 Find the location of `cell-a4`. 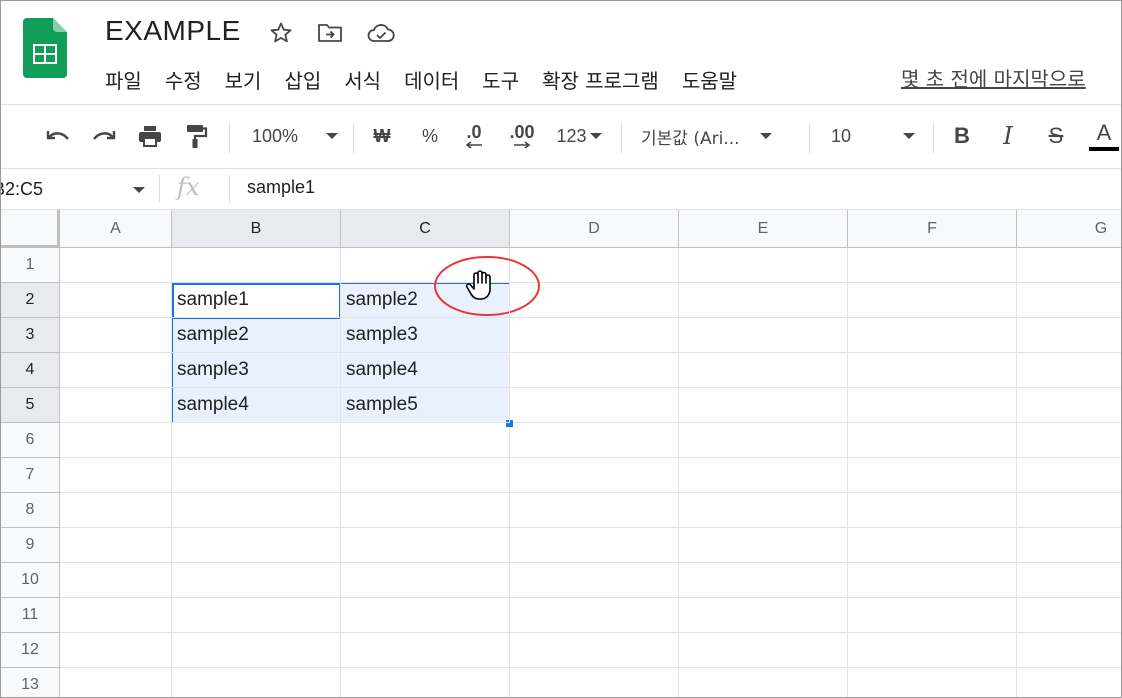

cell-a4 is located at coordinates (116, 370).